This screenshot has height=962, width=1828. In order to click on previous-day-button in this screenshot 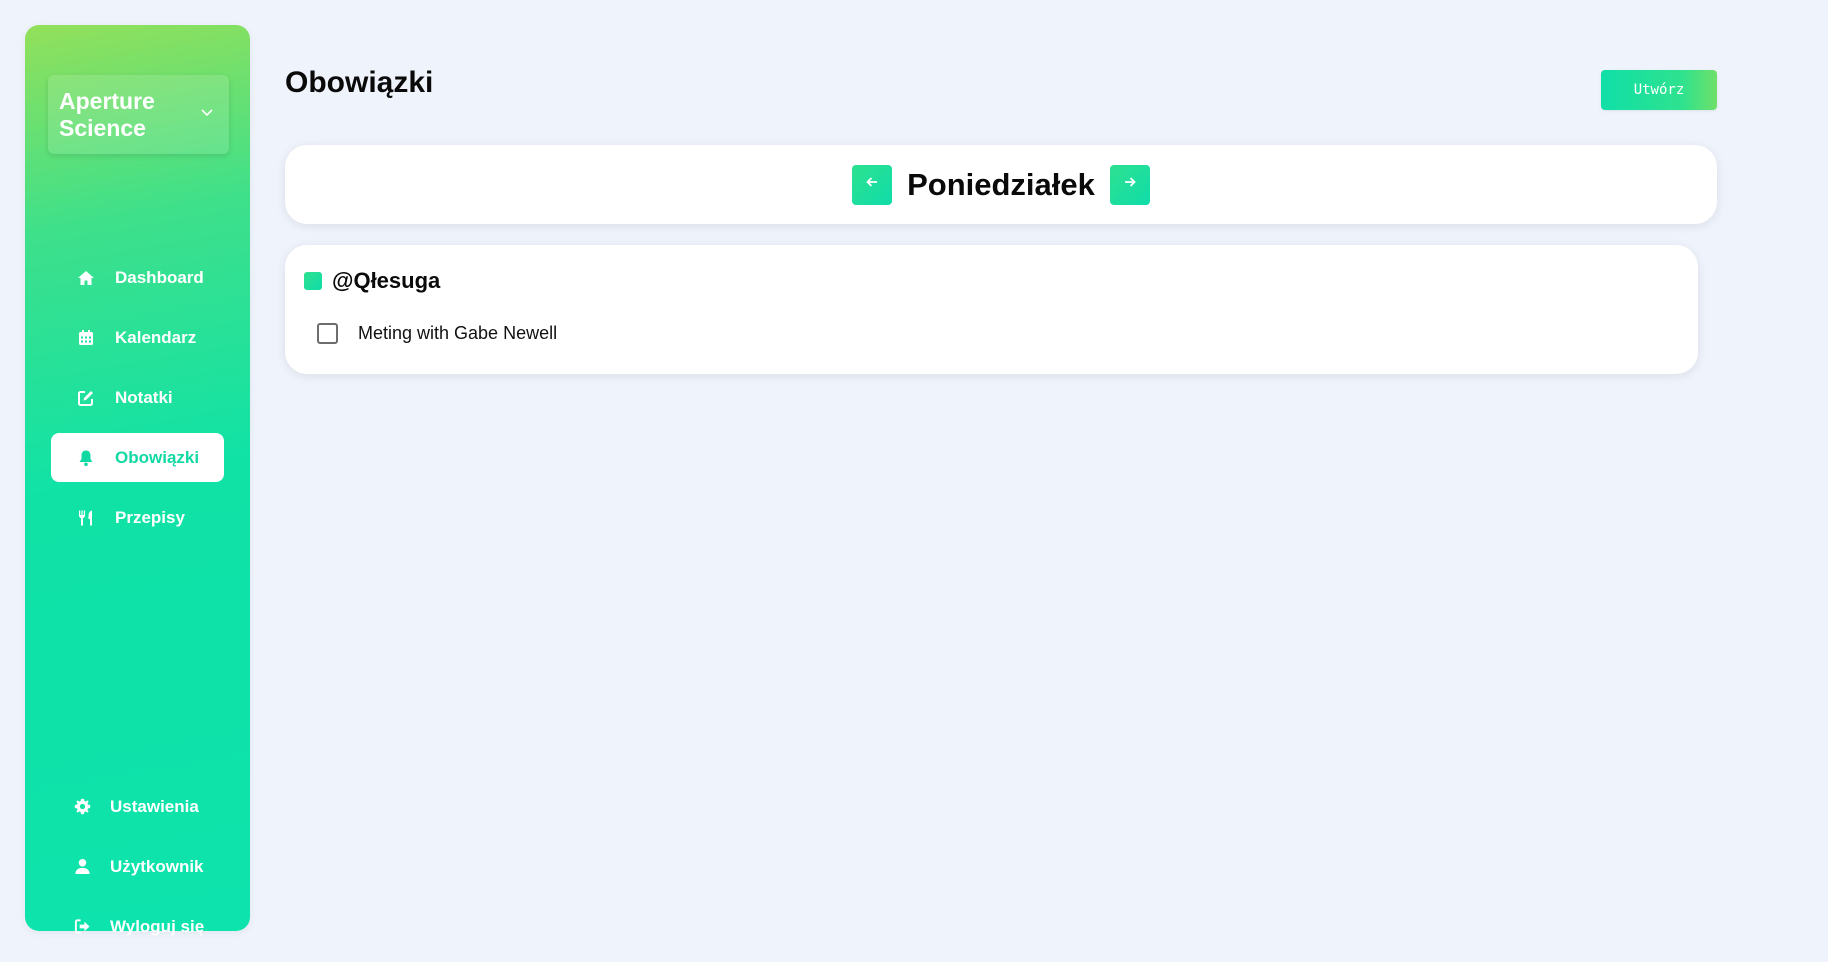, I will do `click(872, 184)`.